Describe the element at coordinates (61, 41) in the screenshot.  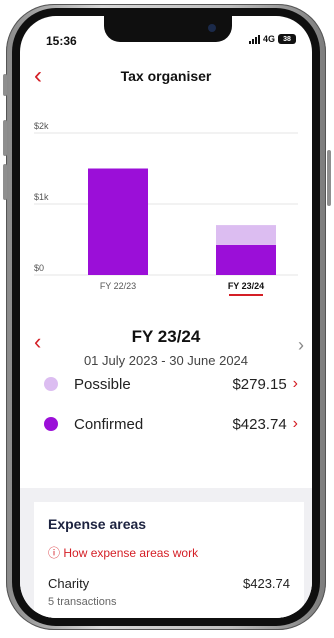
I see `status-time: 15:36` at that location.